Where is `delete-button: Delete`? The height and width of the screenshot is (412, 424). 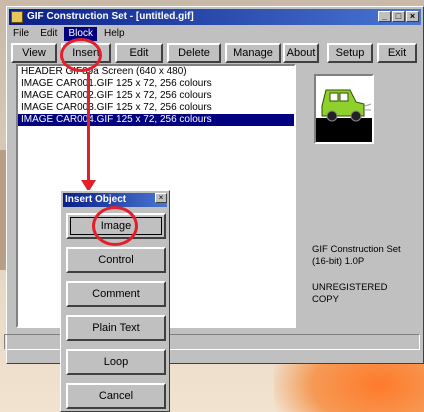 delete-button: Delete is located at coordinates (194, 53).